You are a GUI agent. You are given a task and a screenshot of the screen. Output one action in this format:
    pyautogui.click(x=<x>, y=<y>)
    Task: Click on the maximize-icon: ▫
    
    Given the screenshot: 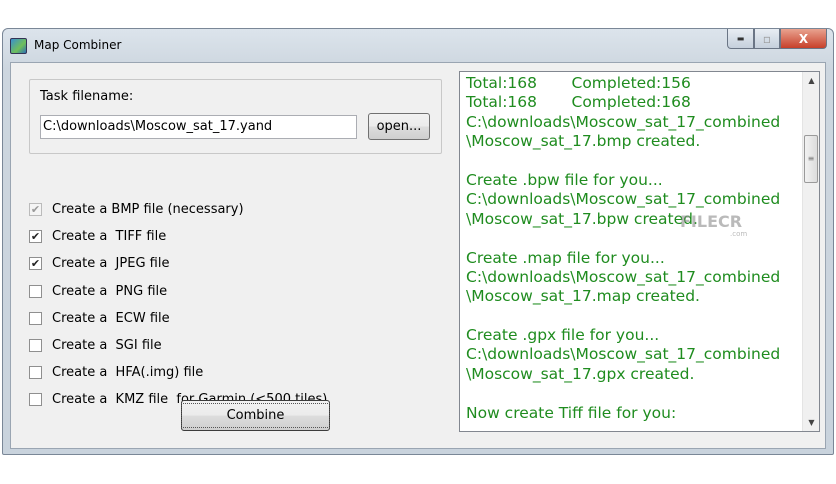 What is the action you would take?
    pyautogui.click(x=767, y=38)
    